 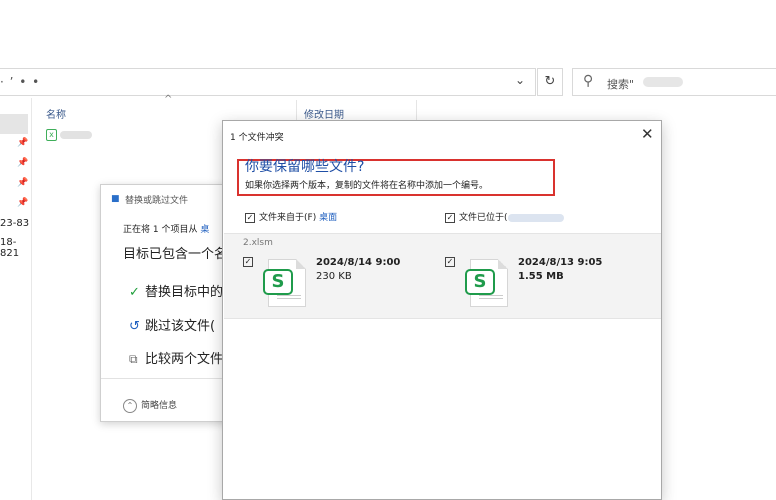 I want to click on source-file-size: 230 KB, so click(x=334, y=276).